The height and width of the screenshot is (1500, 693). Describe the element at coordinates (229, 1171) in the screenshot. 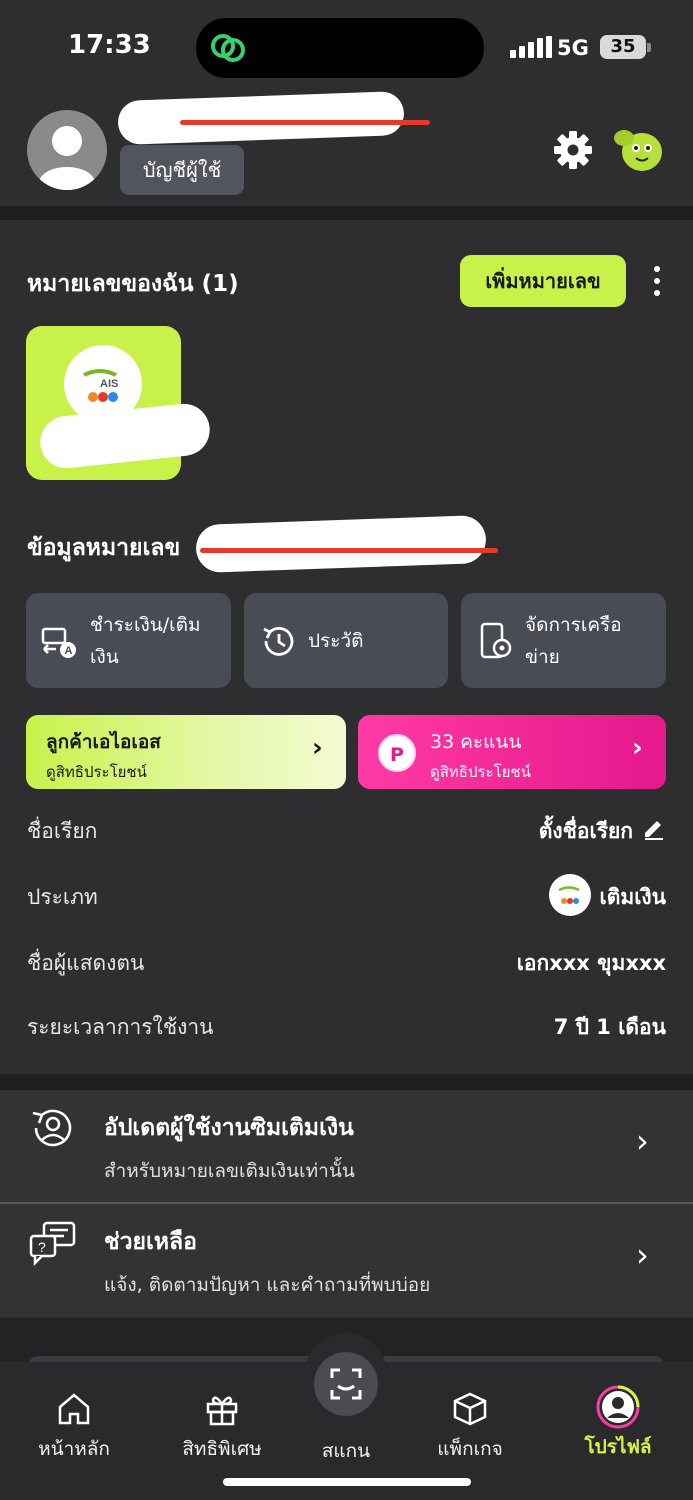

I see `update-prepaid-user-subtitle: สำหรับหมายเลขเติมเงินเท่านั้น` at that location.